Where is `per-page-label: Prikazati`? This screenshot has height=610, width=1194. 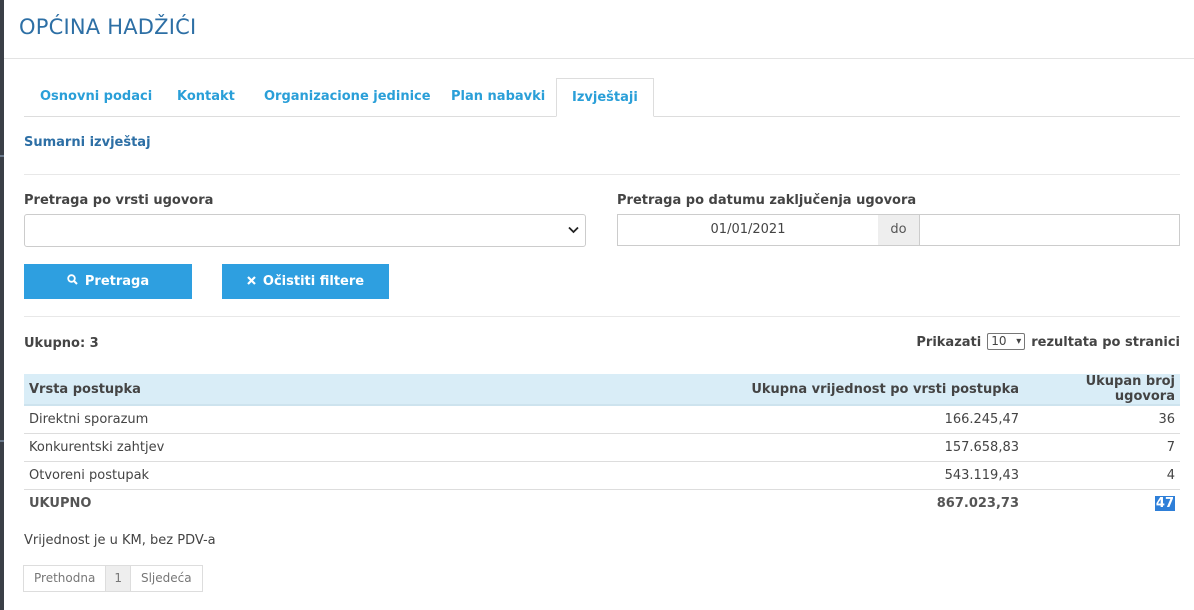
per-page-label: Prikazati is located at coordinates (949, 342).